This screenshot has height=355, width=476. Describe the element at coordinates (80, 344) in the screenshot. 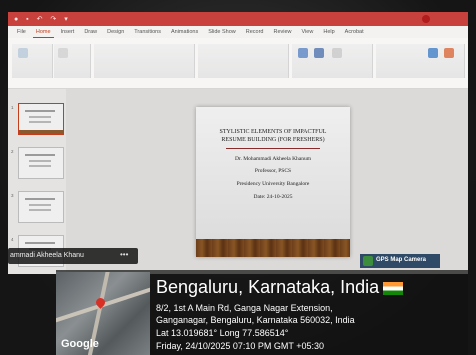

I see `google-logo: Google` at that location.